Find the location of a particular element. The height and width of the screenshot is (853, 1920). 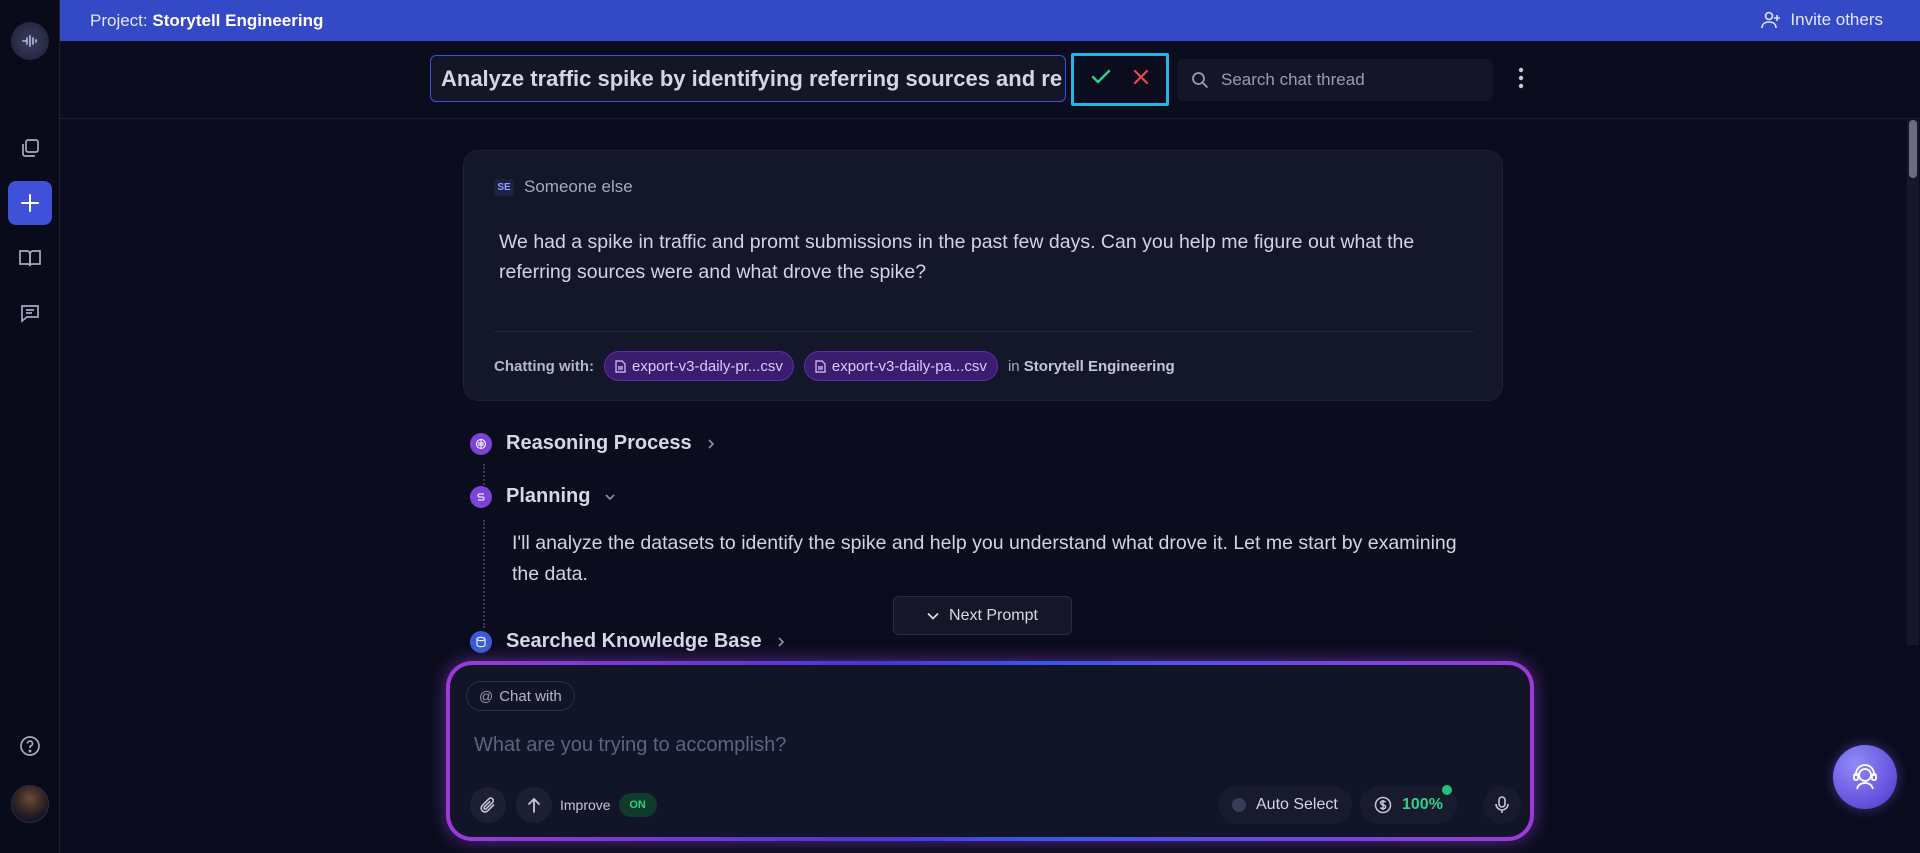

in-prefix: in is located at coordinates (1013, 366).